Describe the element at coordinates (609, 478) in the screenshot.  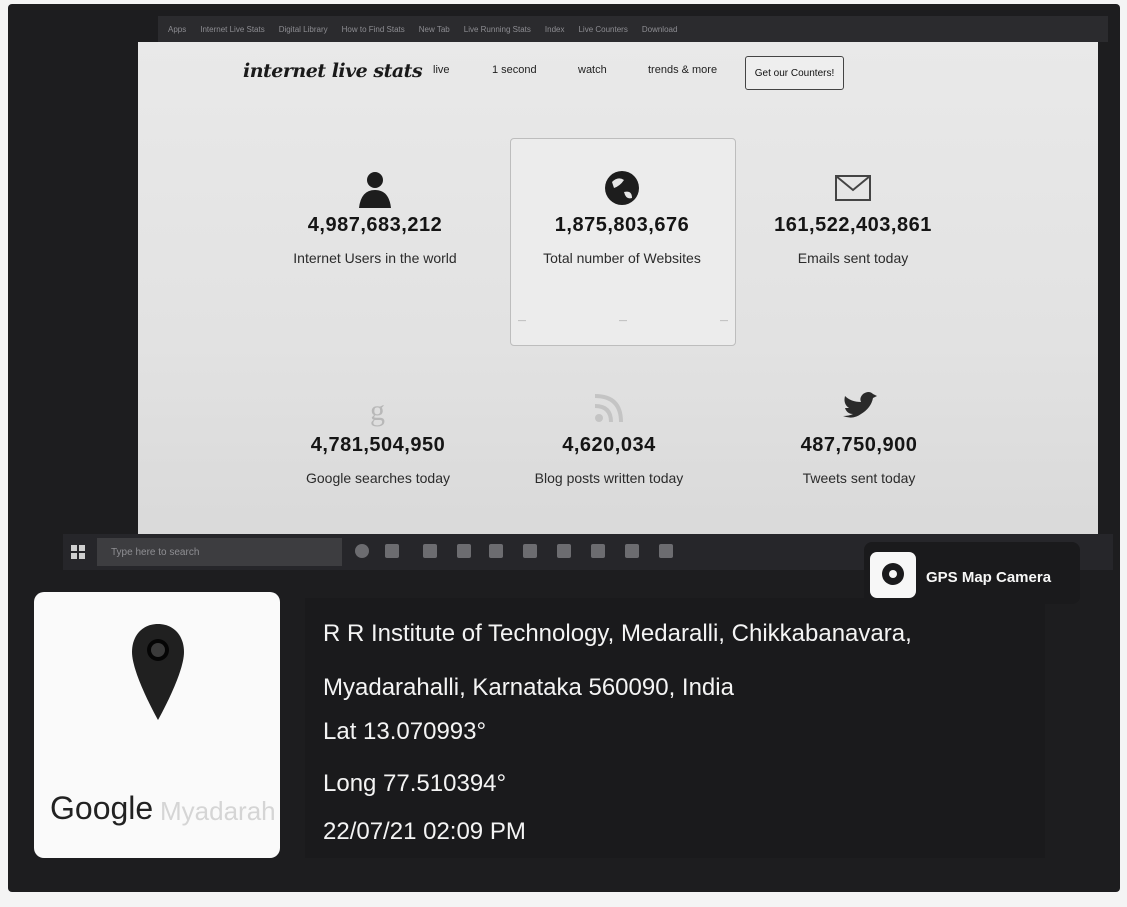
I see `stat-label: Blog posts written today` at that location.